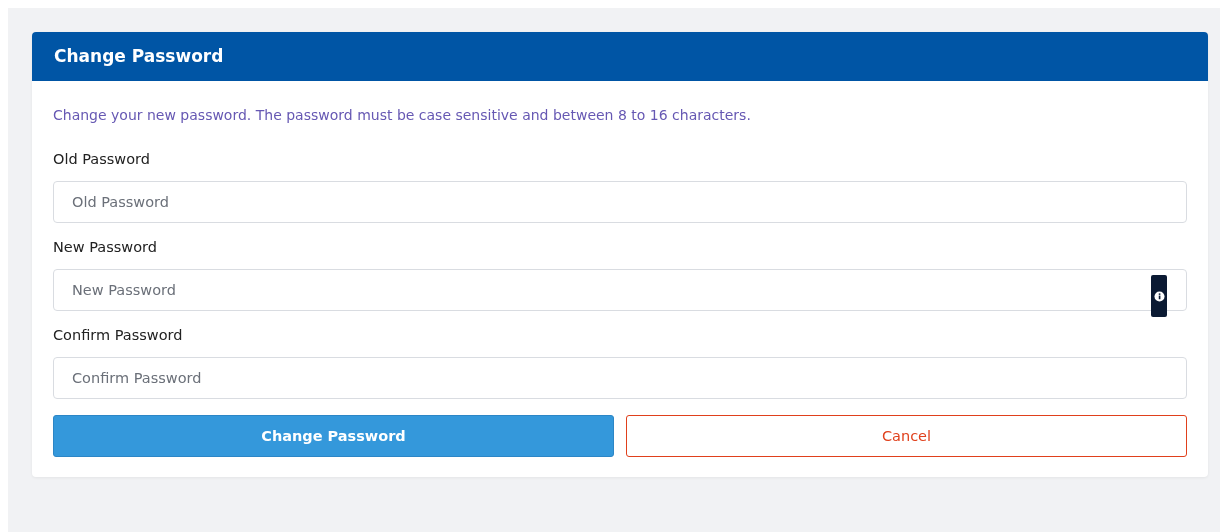 This screenshot has height=532, width=1220. Describe the element at coordinates (333, 436) in the screenshot. I see `submit-button: Change Password` at that location.